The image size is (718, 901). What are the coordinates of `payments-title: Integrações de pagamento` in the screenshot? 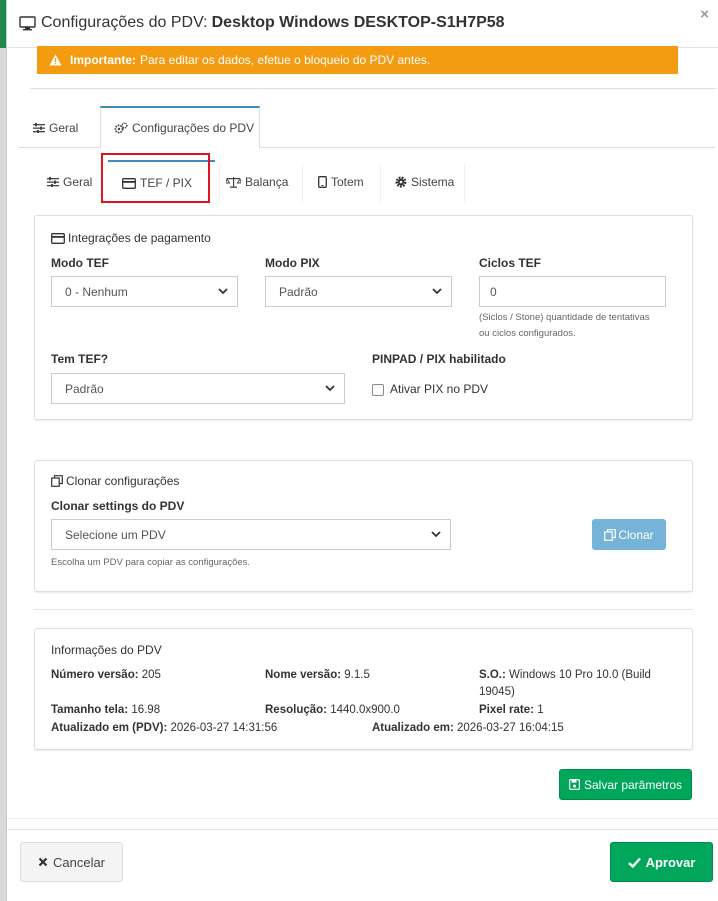 It's located at (131, 238).